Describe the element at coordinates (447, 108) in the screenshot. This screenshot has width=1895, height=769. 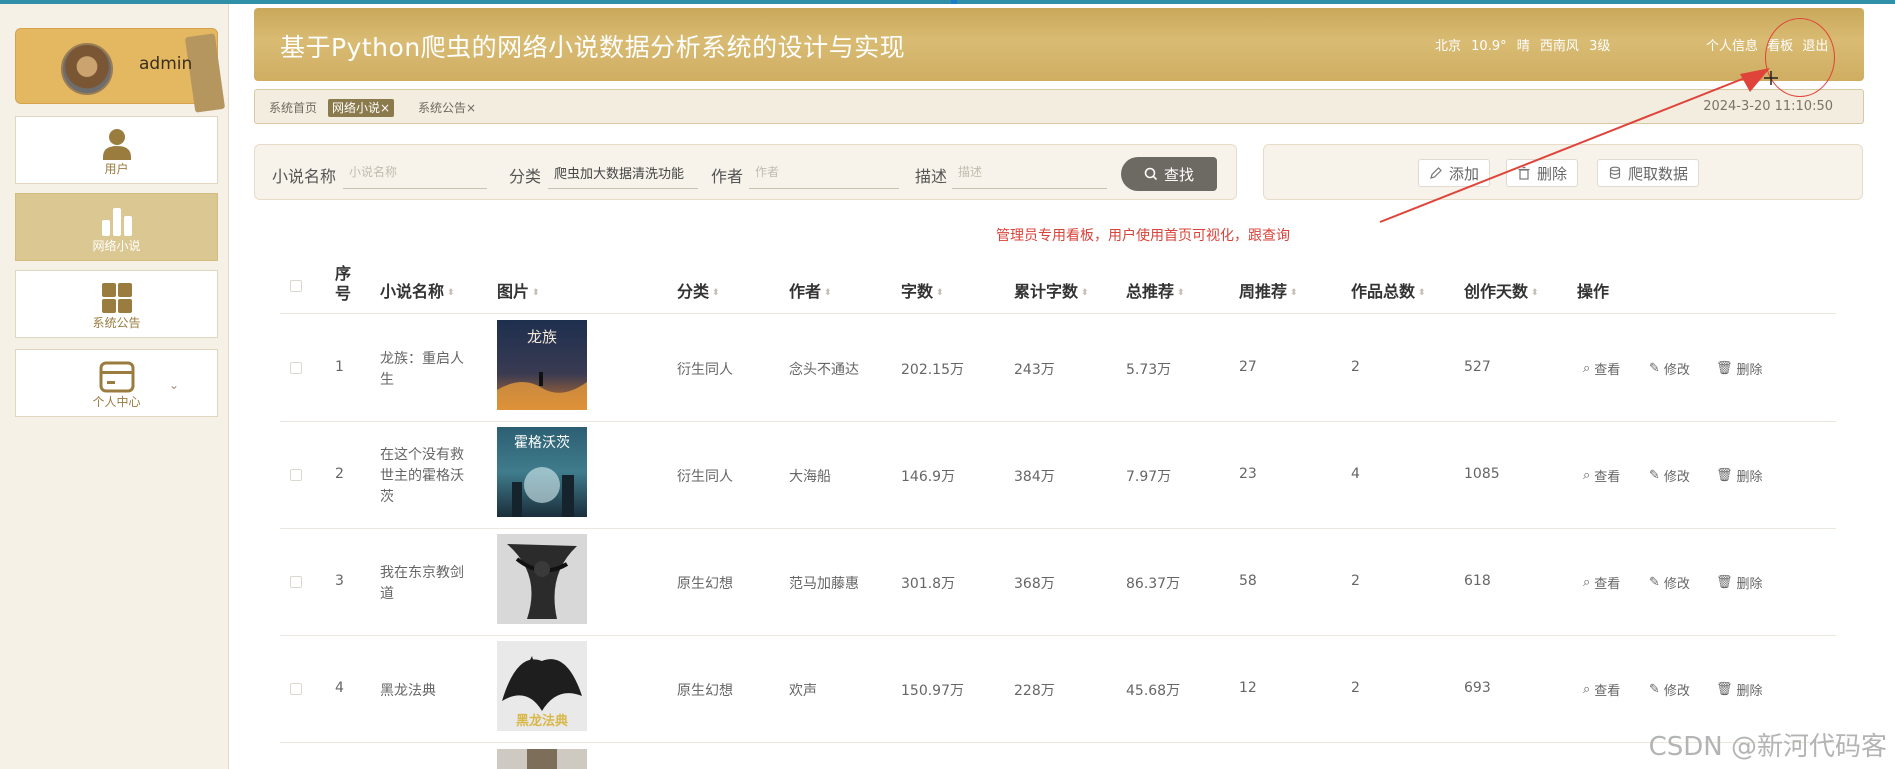
I see `tab-announcements: 系统公告×` at that location.